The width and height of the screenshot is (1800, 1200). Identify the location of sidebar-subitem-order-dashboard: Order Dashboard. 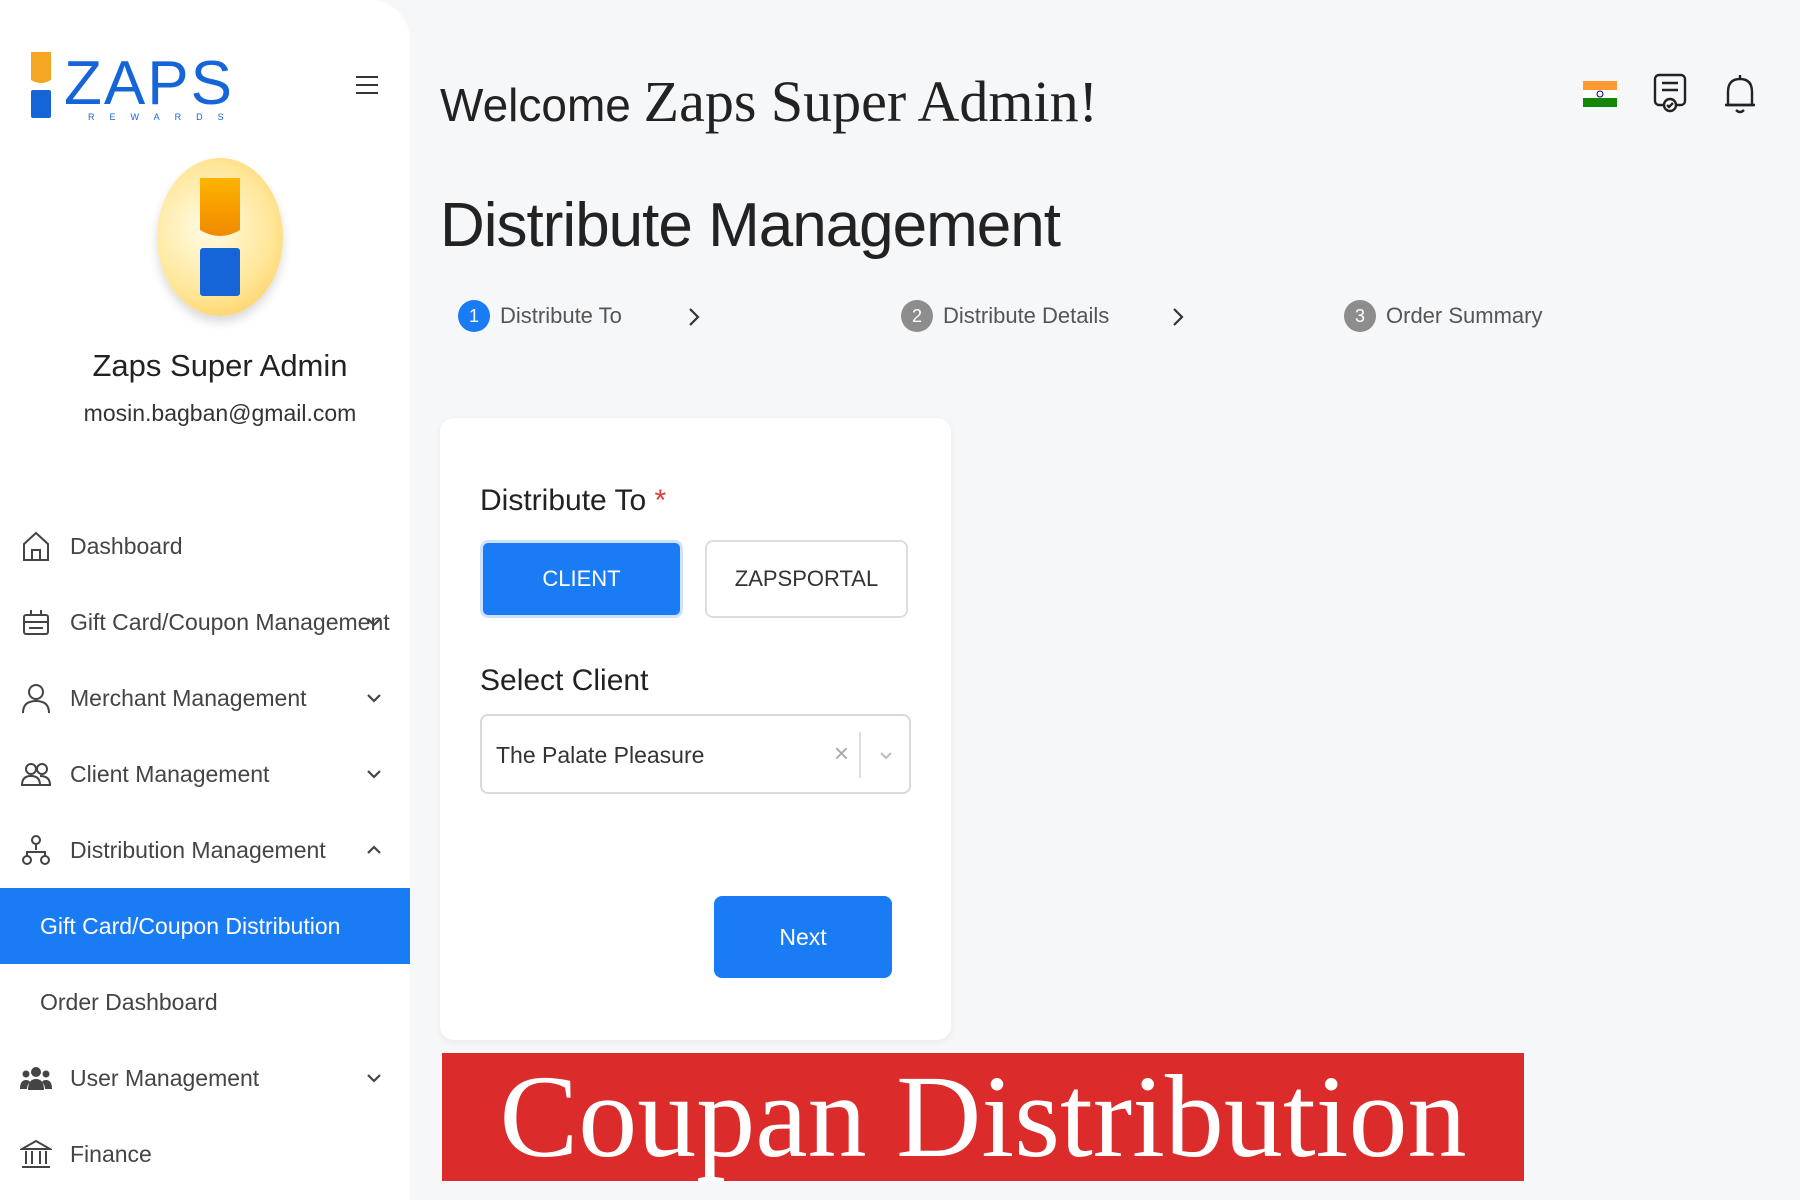
(205, 1002).